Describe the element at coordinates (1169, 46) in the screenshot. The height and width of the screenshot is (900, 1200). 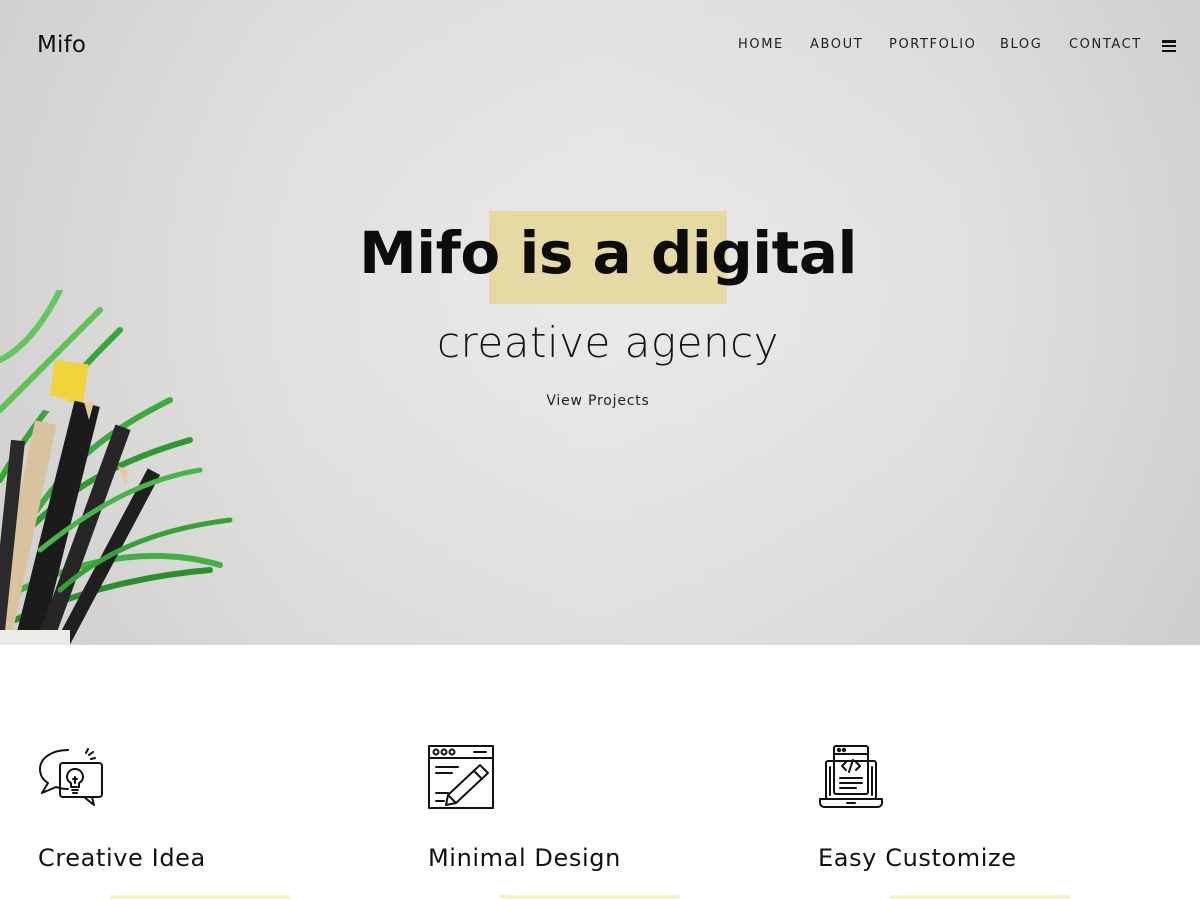
I see `hamburger-menu-icon` at that location.